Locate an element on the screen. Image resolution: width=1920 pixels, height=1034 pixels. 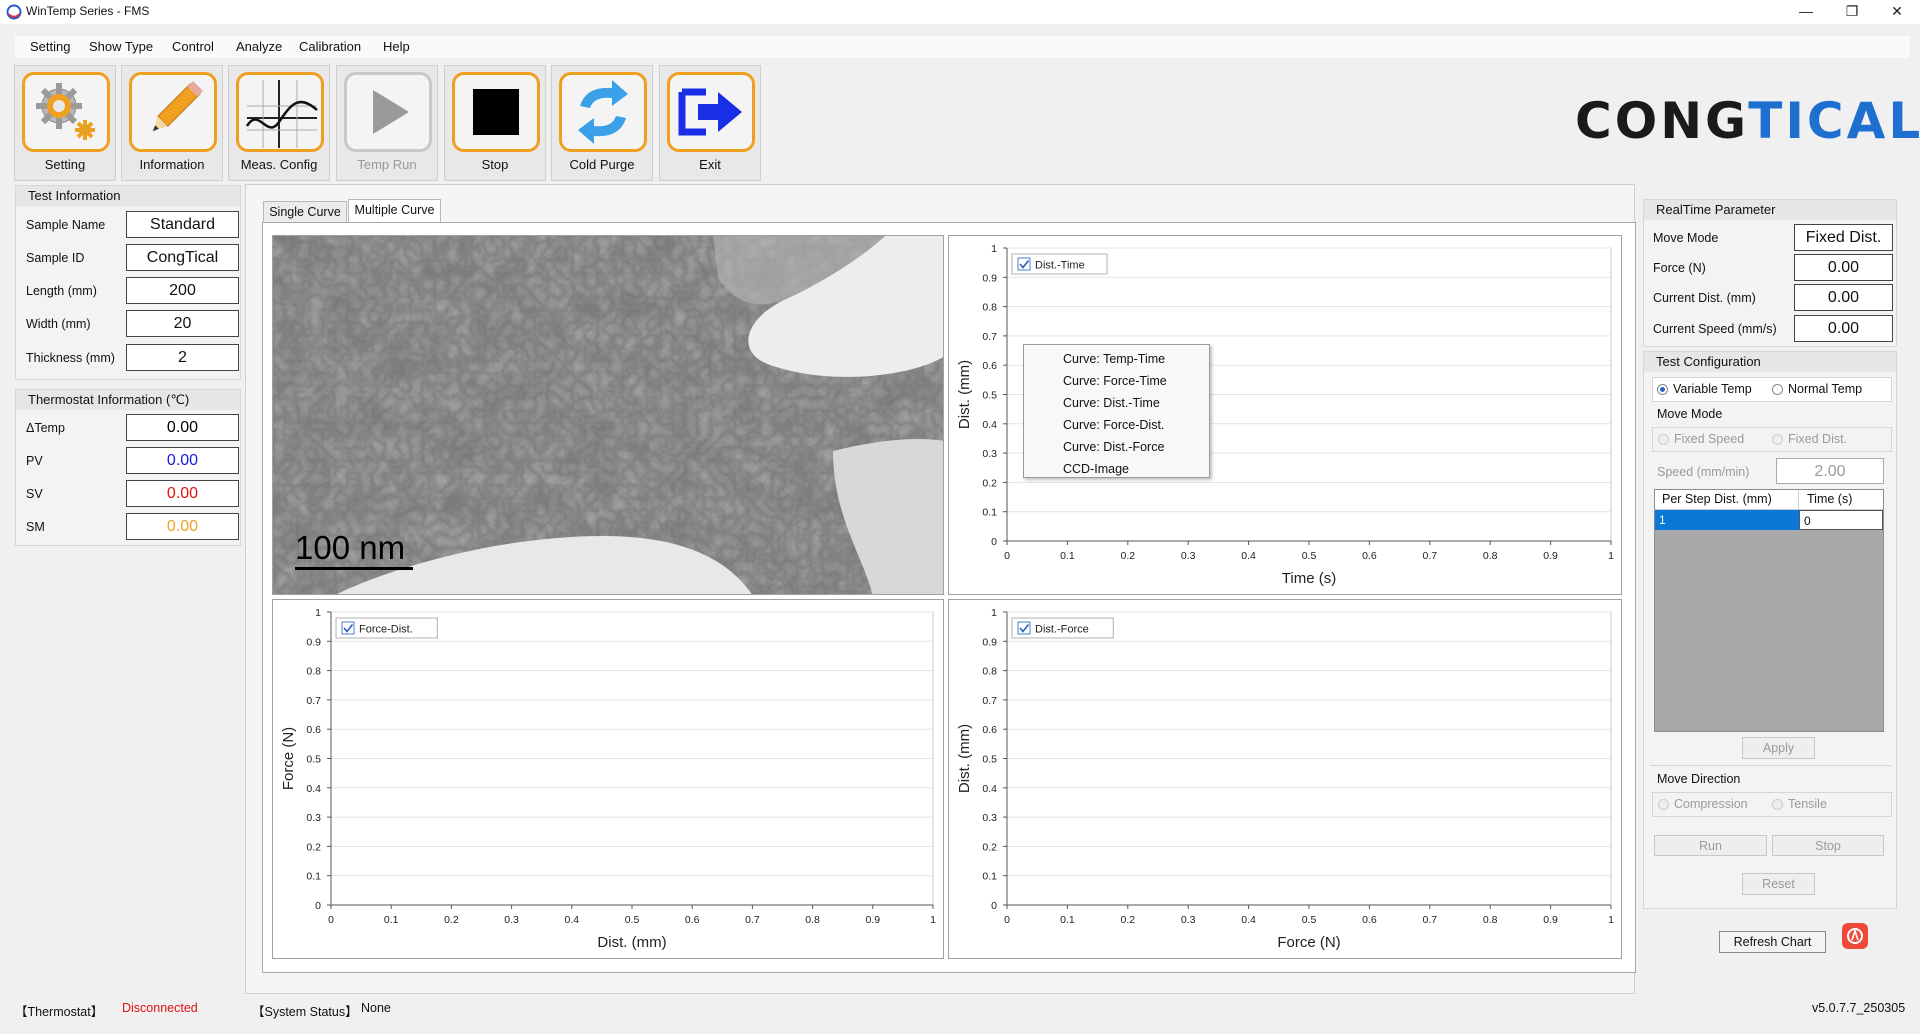
length-field: 200 is located at coordinates (182, 290).